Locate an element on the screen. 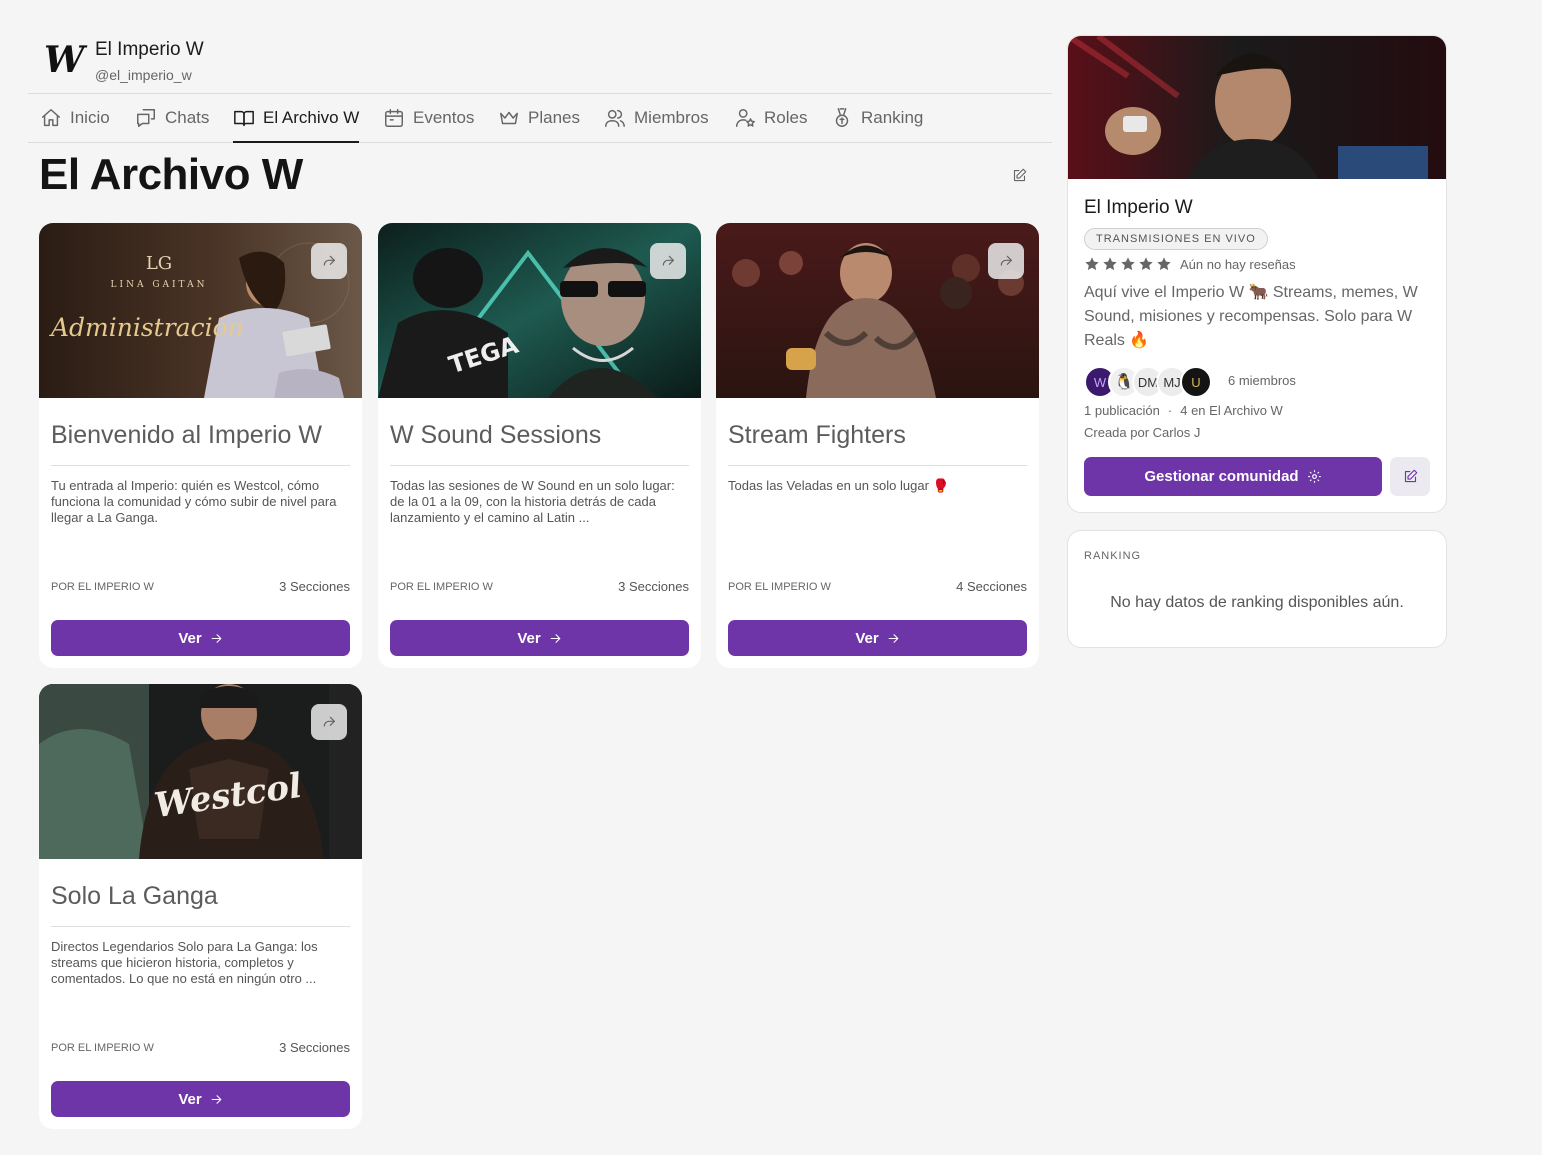 Image resolution: width=1542 pixels, height=1155 pixels. category-badge: TRANSMISIONES EN VIVO is located at coordinates (1176, 239).